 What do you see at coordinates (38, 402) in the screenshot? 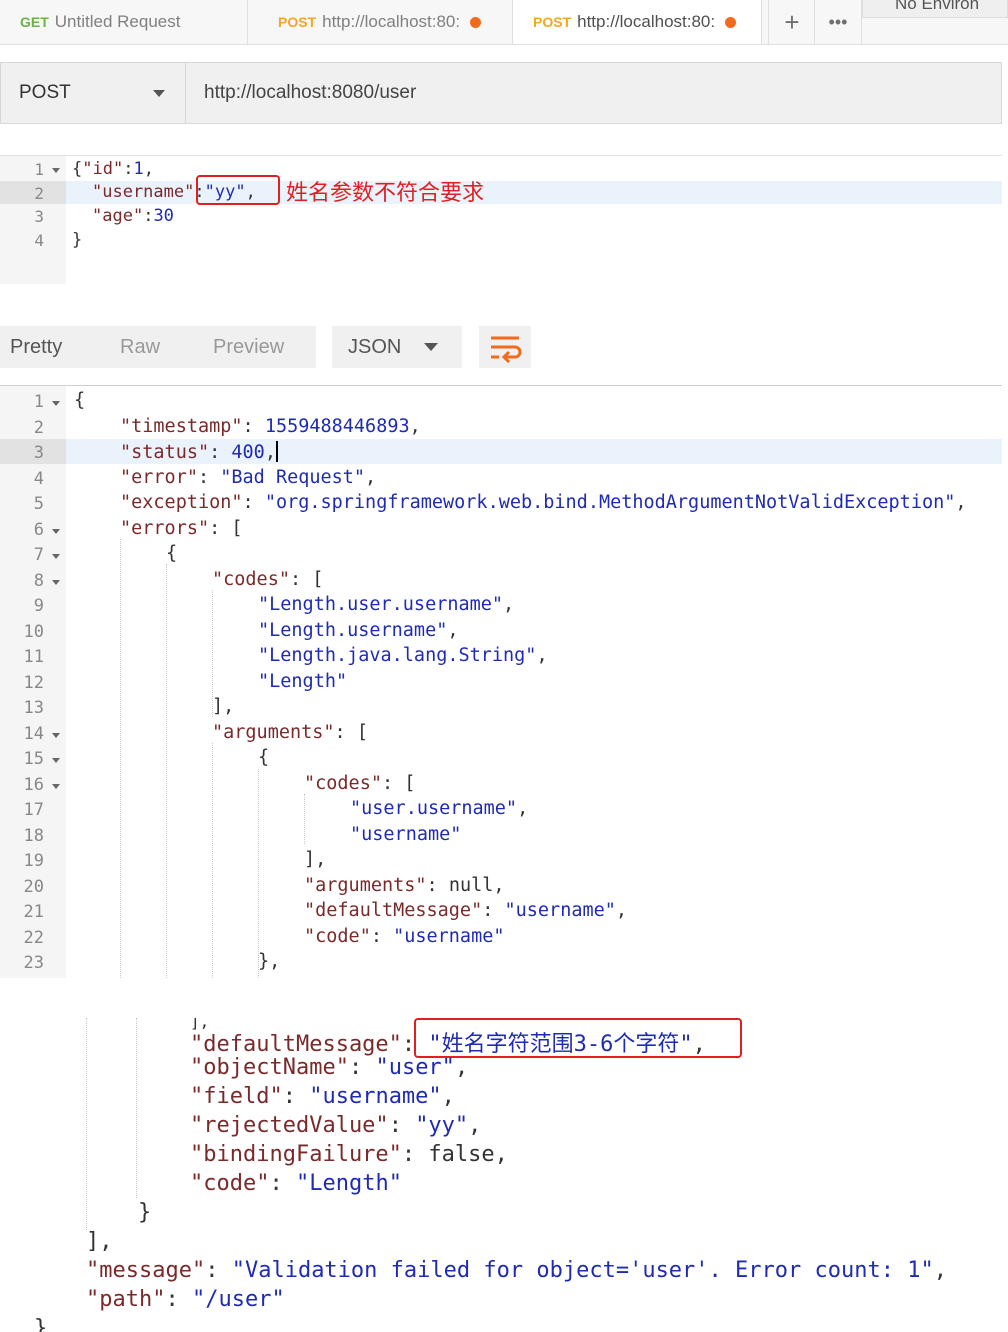
I see `line-number: 1` at bounding box center [38, 402].